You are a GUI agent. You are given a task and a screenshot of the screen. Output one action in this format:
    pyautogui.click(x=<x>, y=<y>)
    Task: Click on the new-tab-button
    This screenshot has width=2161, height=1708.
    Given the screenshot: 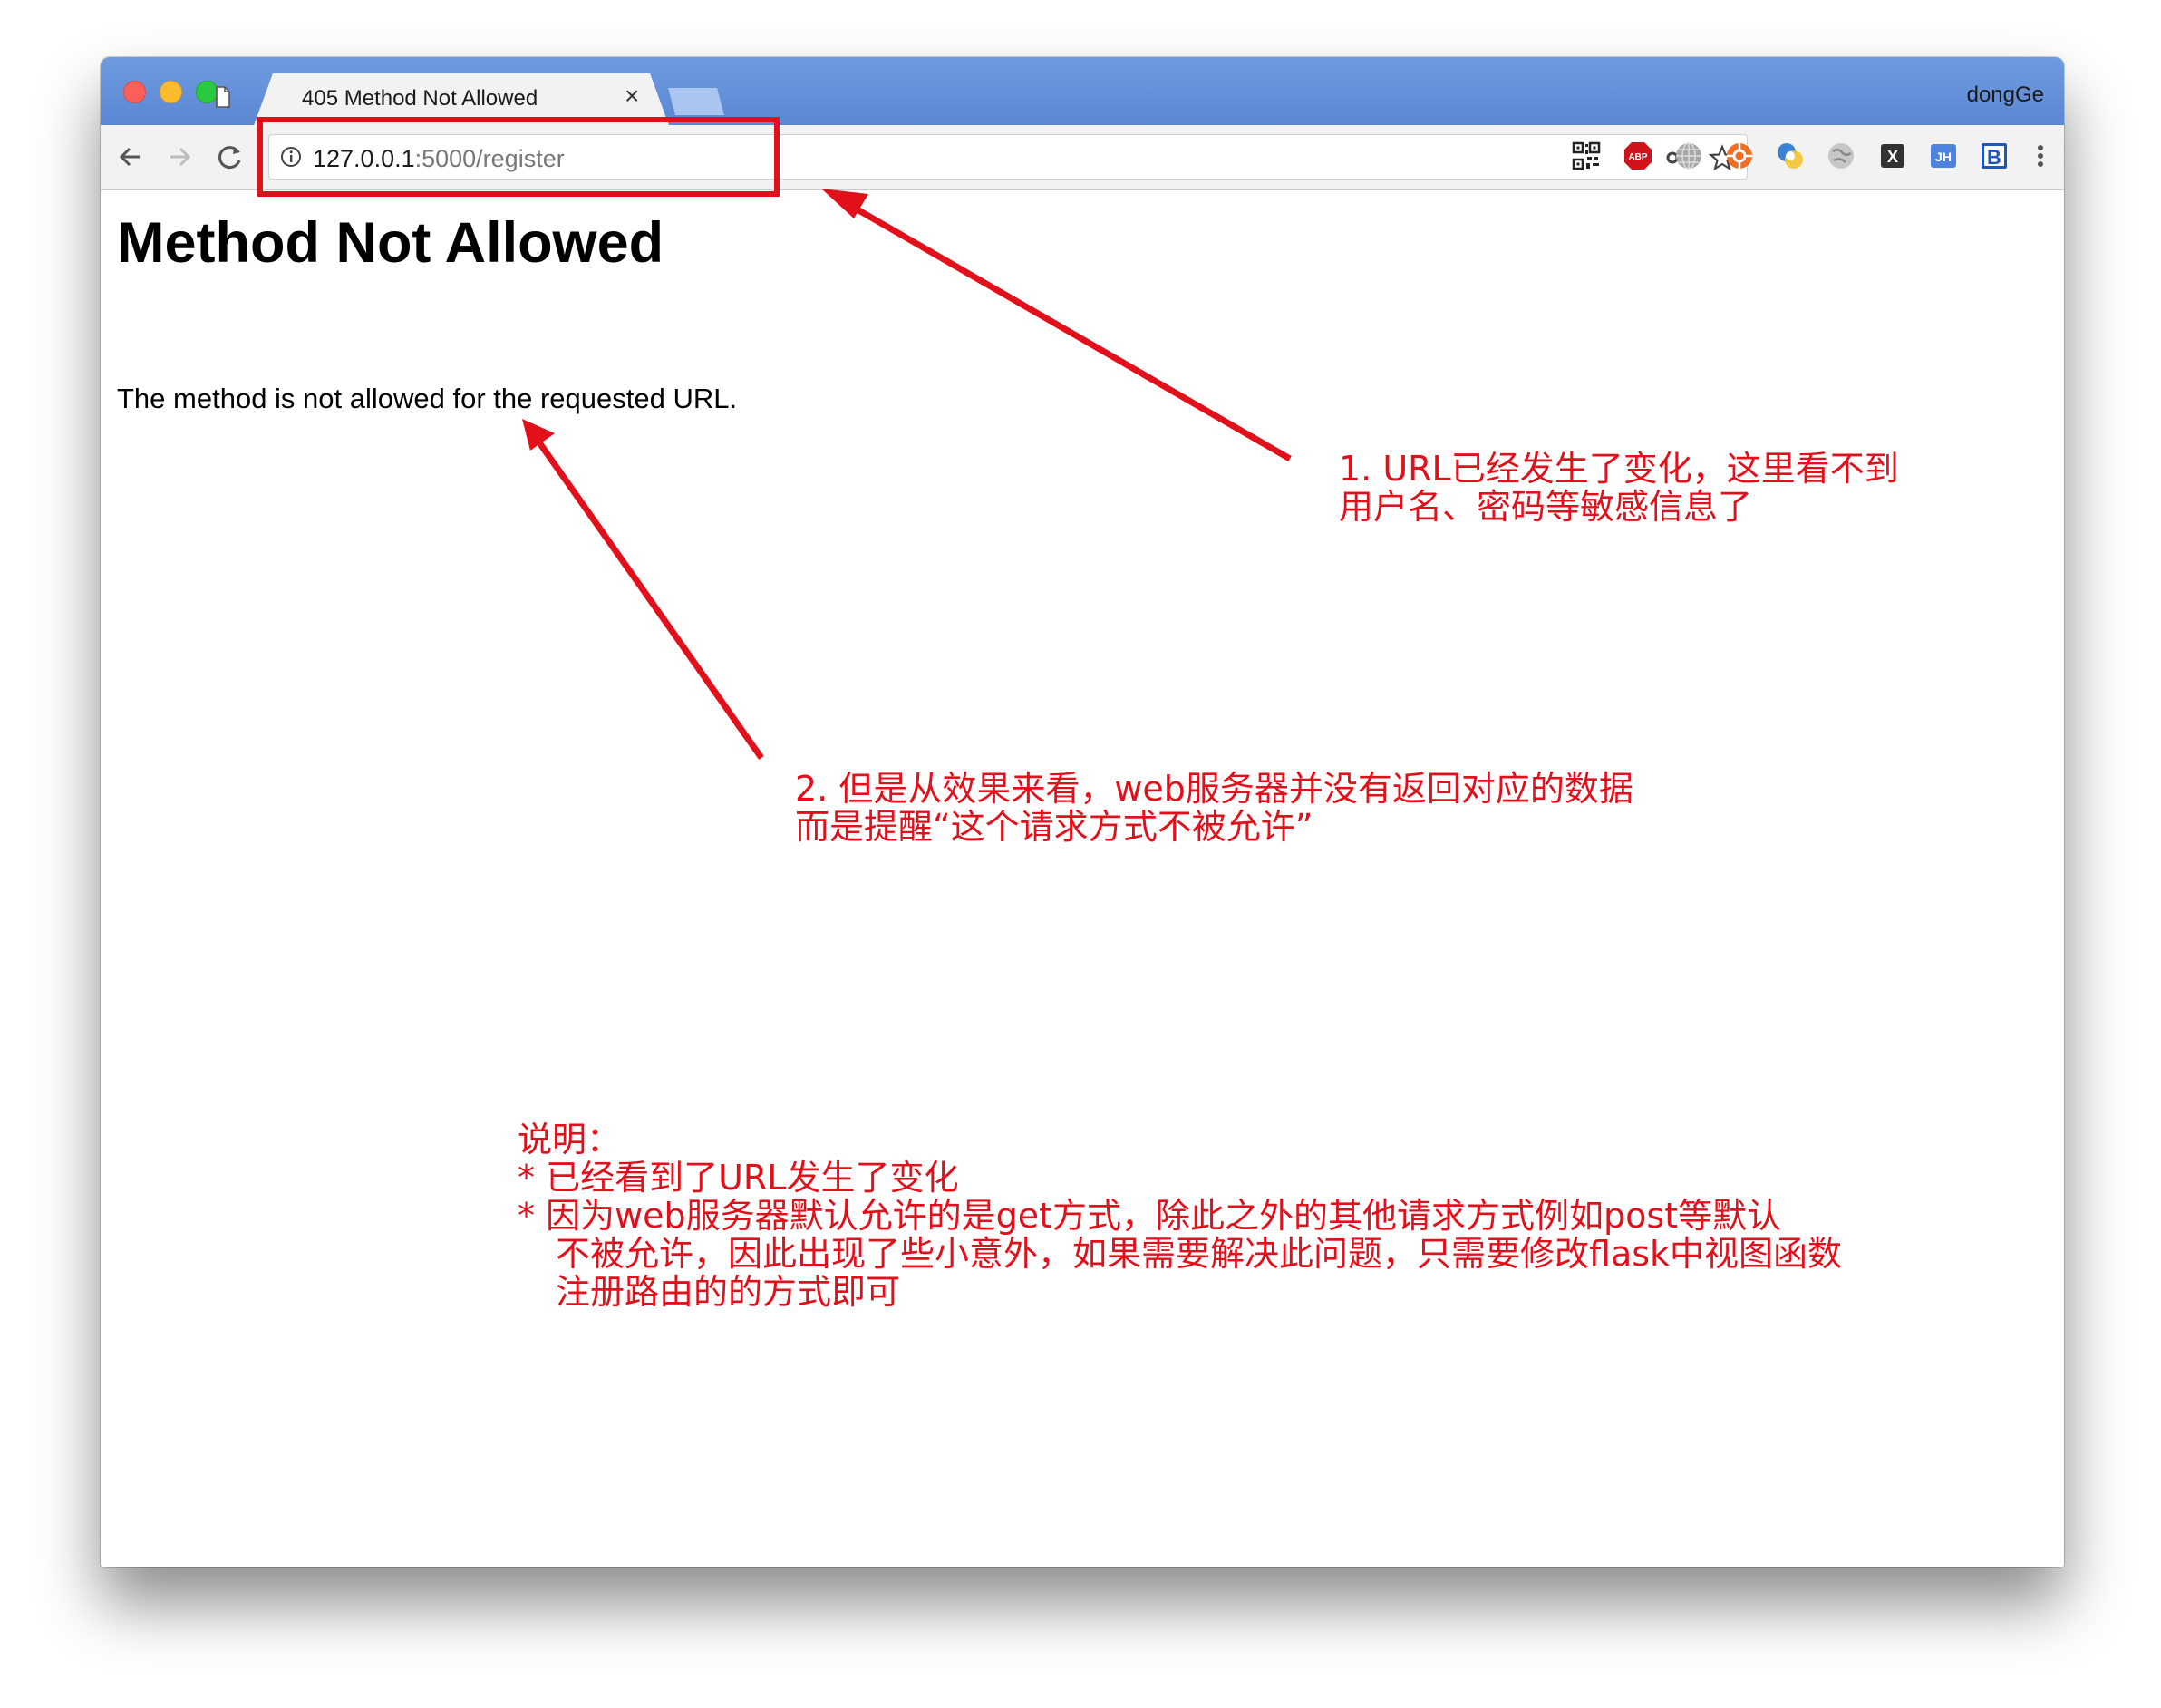 What is the action you would take?
    pyautogui.click(x=696, y=101)
    